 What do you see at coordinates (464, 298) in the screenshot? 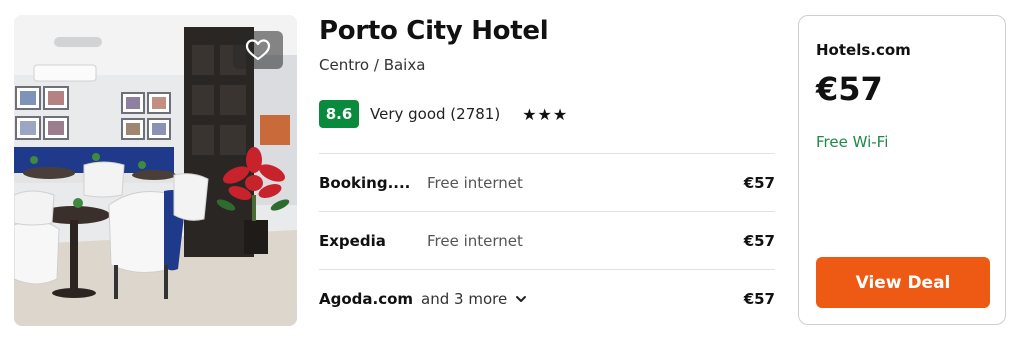
I see `more-offers-label: and 3 more` at bounding box center [464, 298].